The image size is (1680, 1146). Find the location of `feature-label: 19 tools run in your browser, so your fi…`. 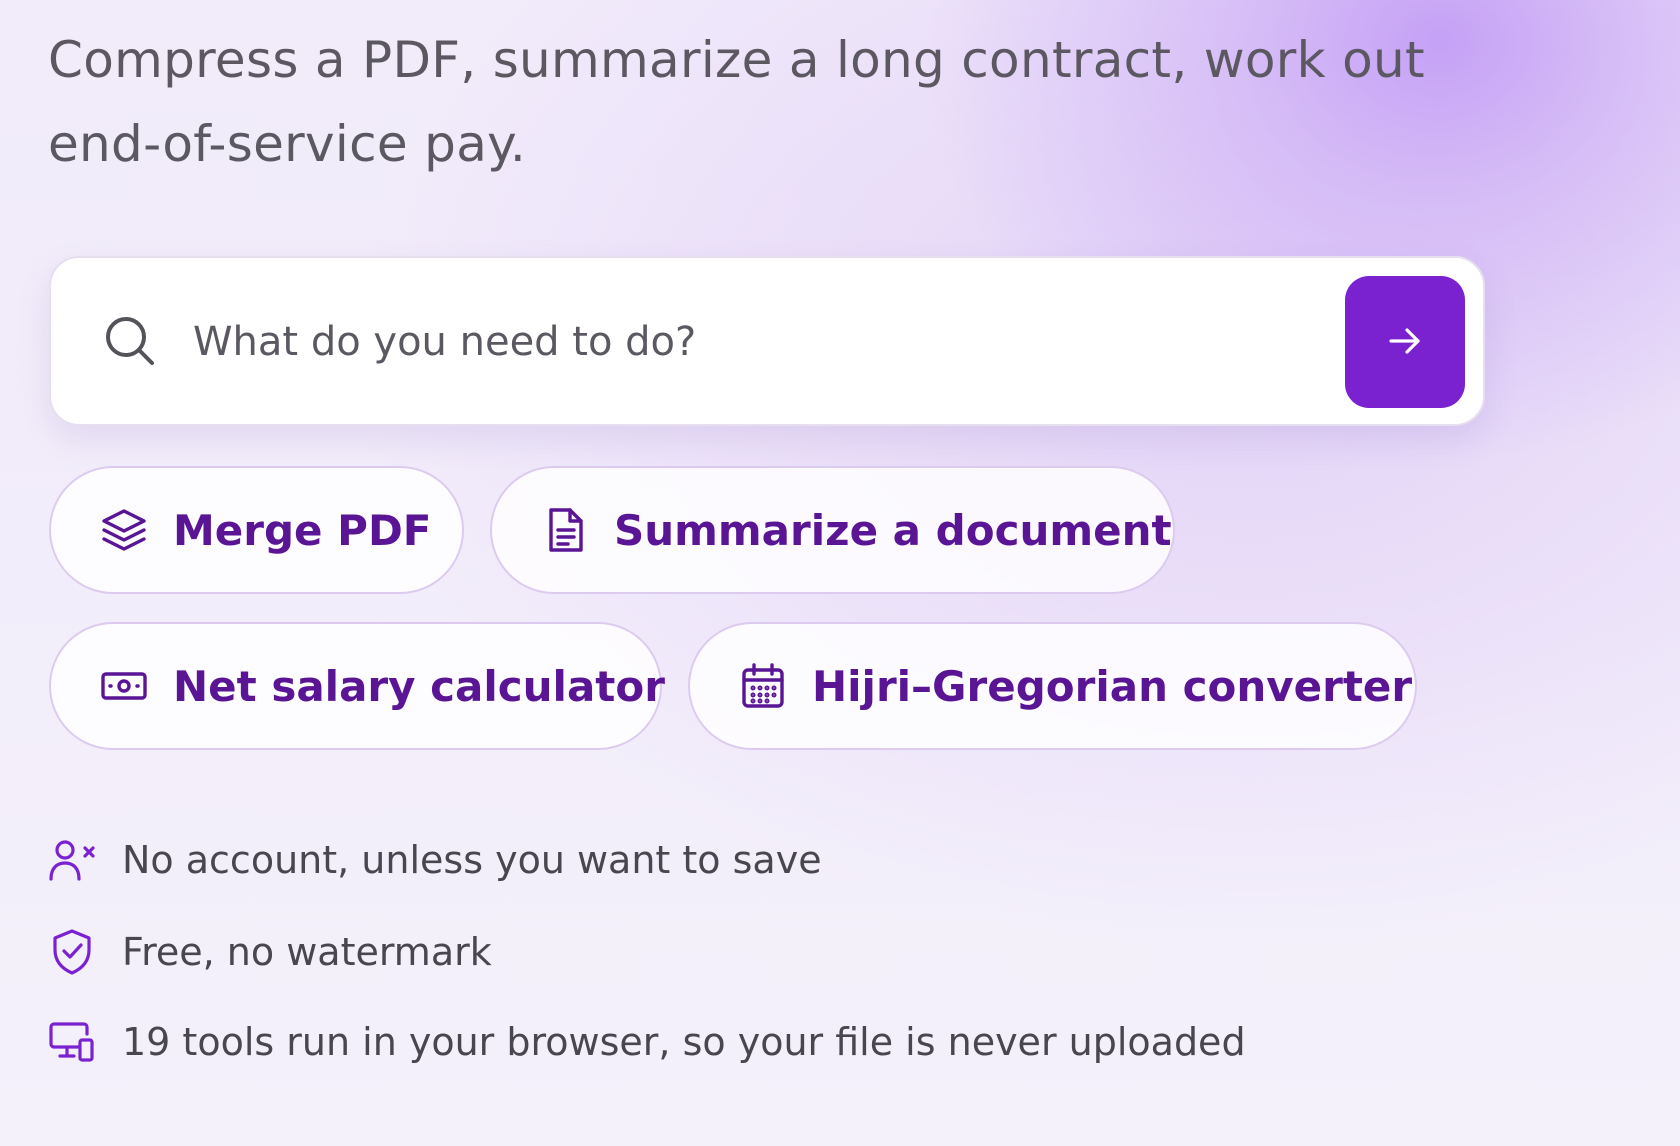

feature-label: 19 tools run in your browser, so your fi… is located at coordinates (684, 1042).